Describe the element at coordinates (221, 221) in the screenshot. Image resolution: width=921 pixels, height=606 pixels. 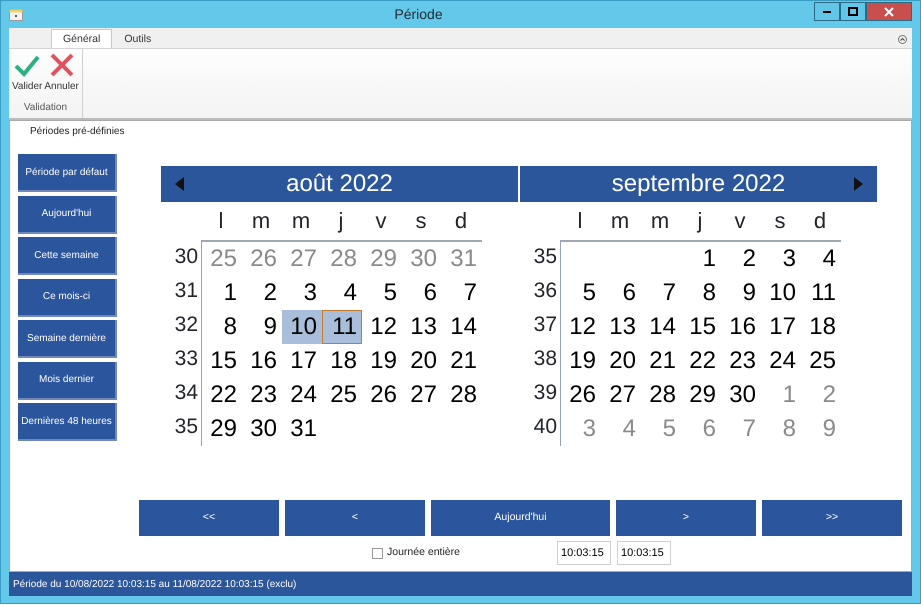
I see `weekday-header: l` at that location.